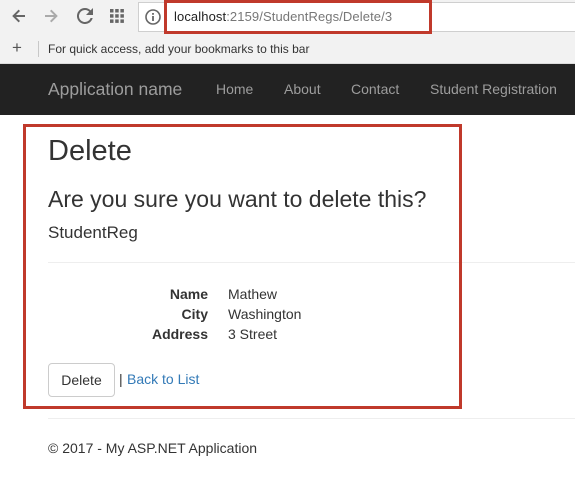  Describe the element at coordinates (117, 16) in the screenshot. I see `apps-grid-icon` at that location.